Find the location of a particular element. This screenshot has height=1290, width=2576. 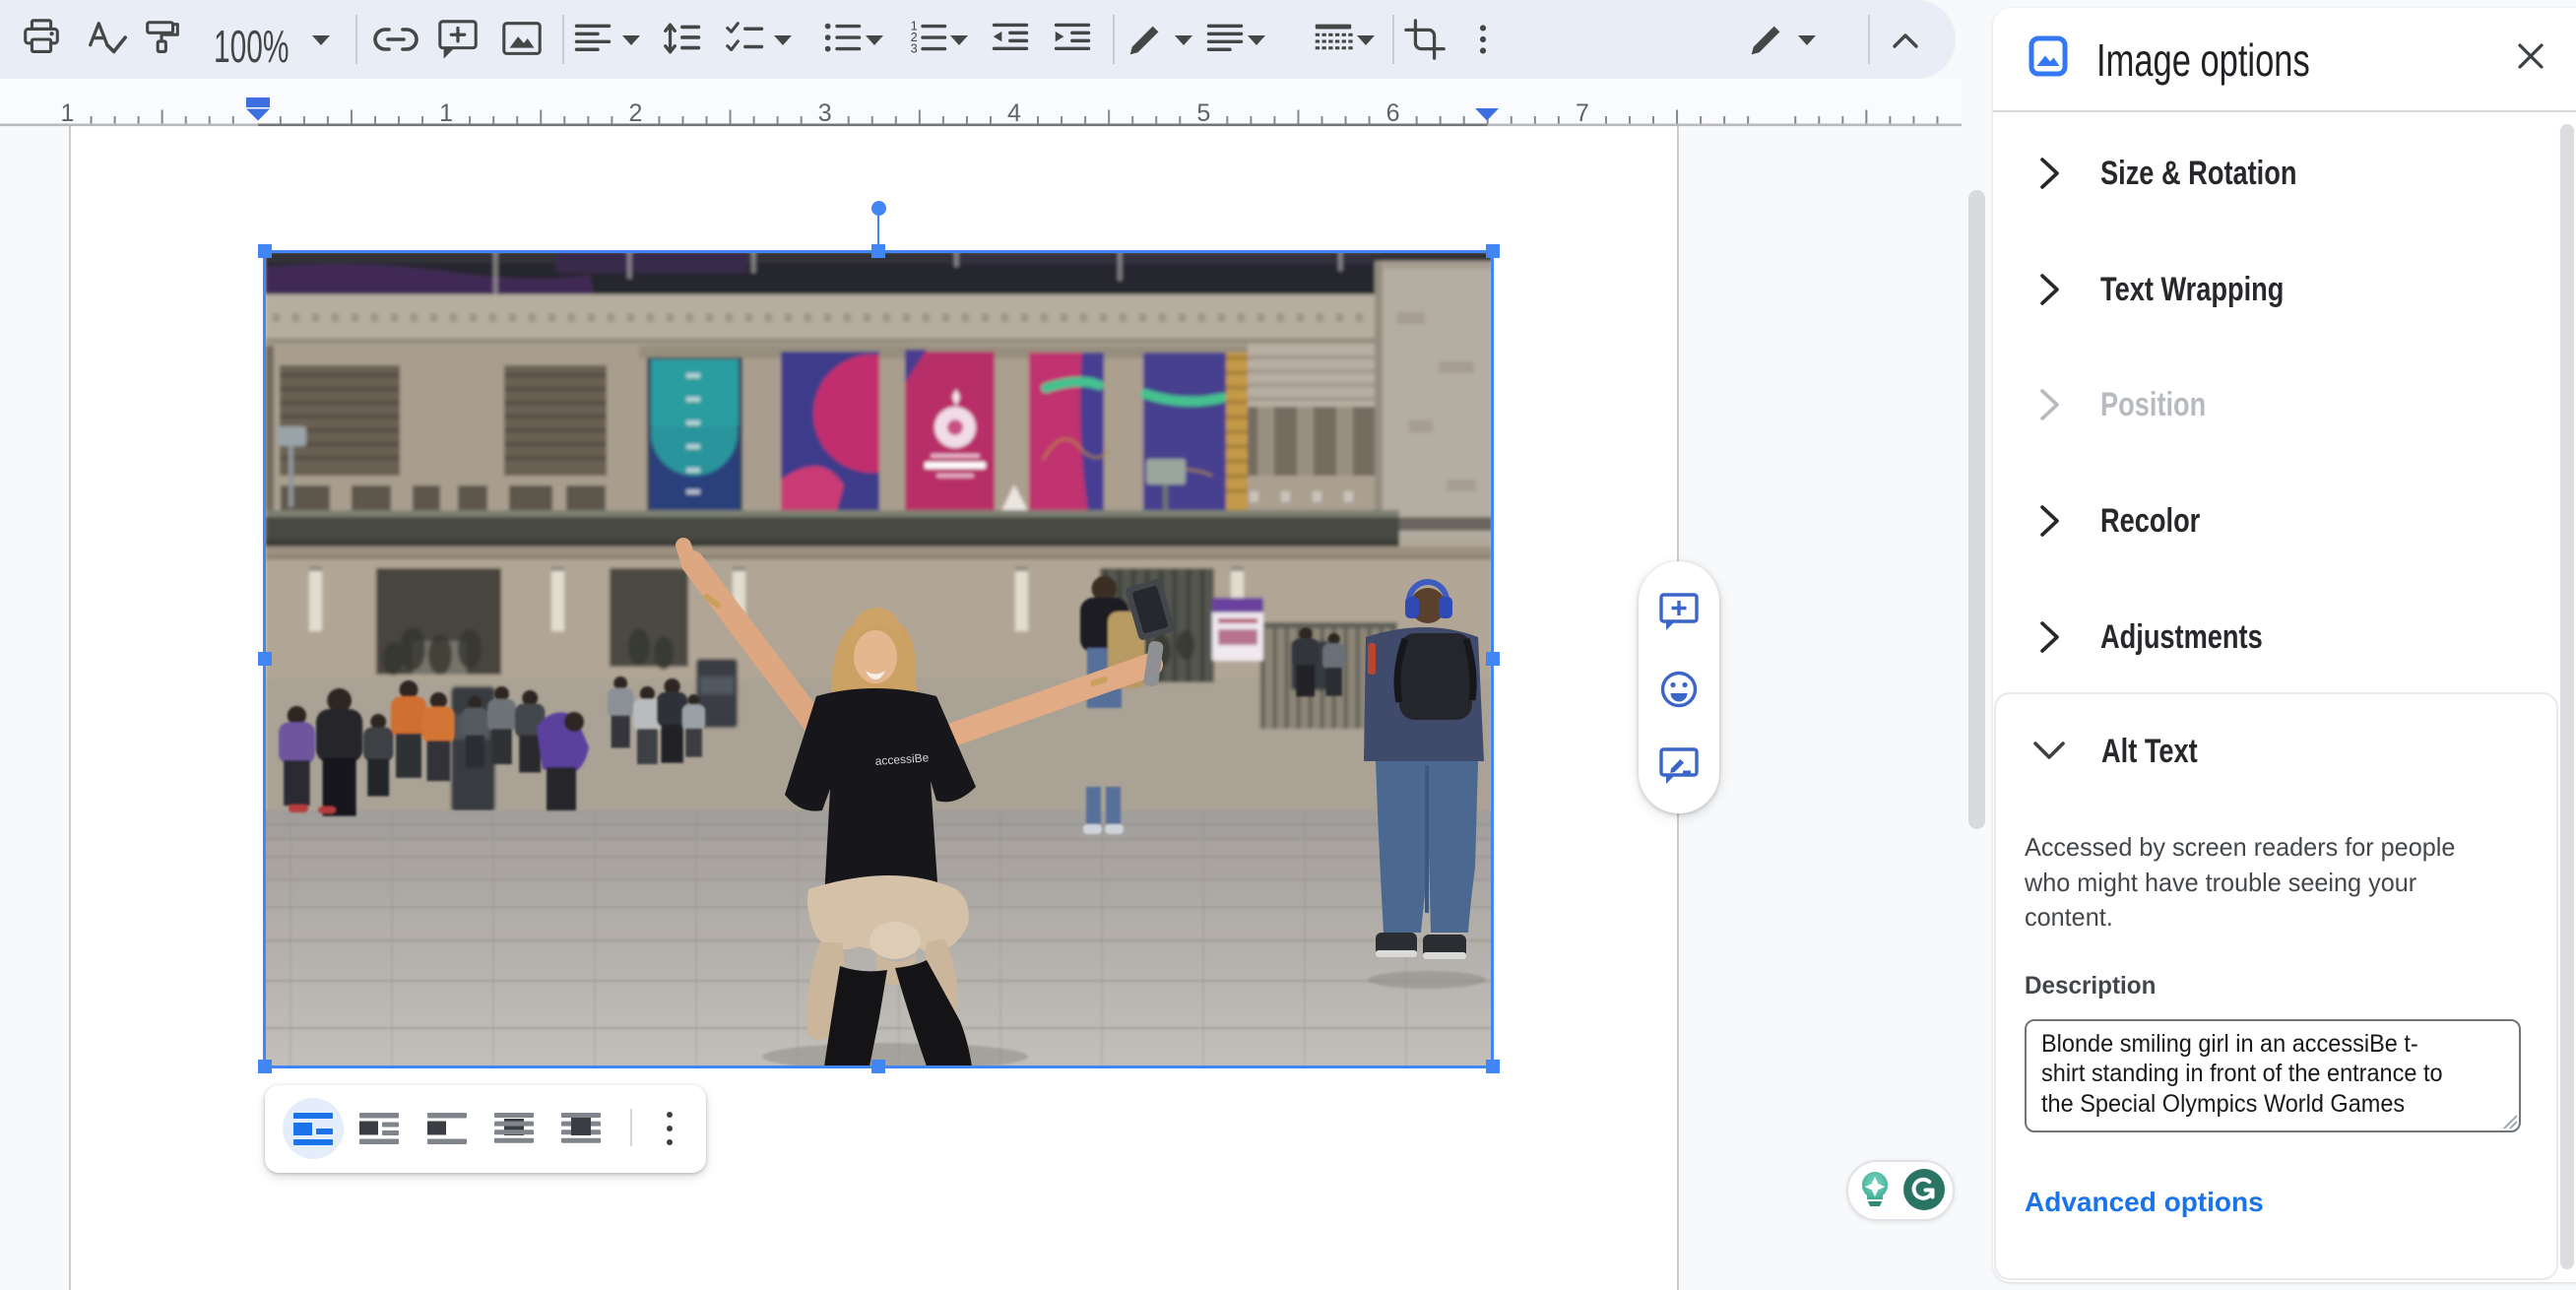

svg-text: 4 is located at coordinates (1014, 113).